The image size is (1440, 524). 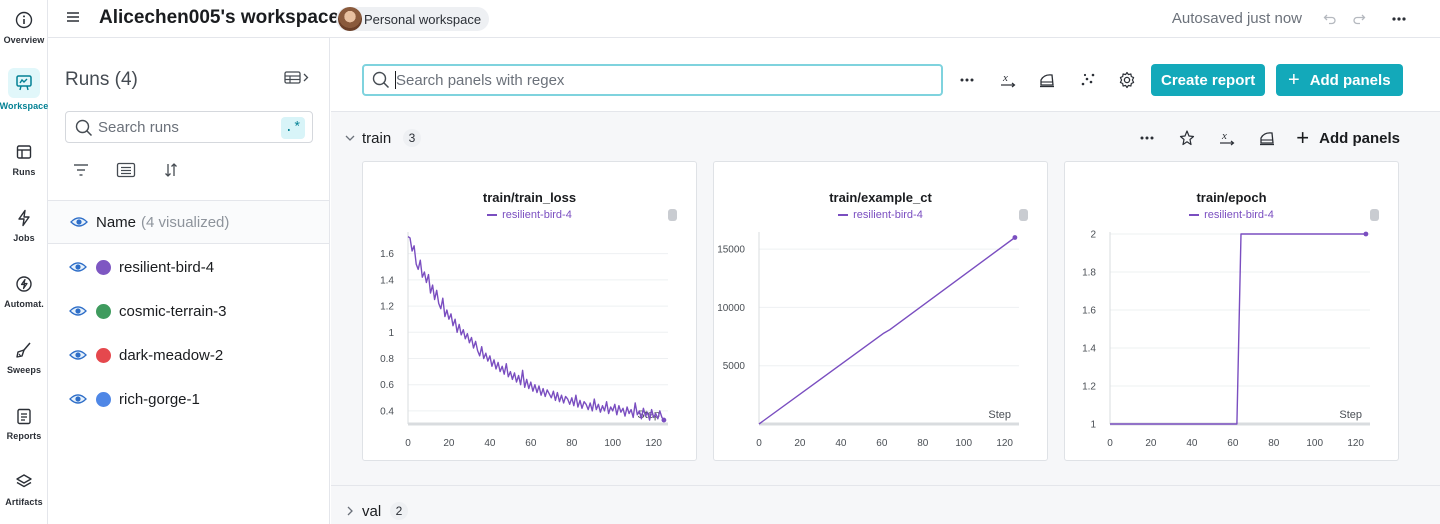 What do you see at coordinates (24, 482) in the screenshot?
I see `artifacts-icon` at bounding box center [24, 482].